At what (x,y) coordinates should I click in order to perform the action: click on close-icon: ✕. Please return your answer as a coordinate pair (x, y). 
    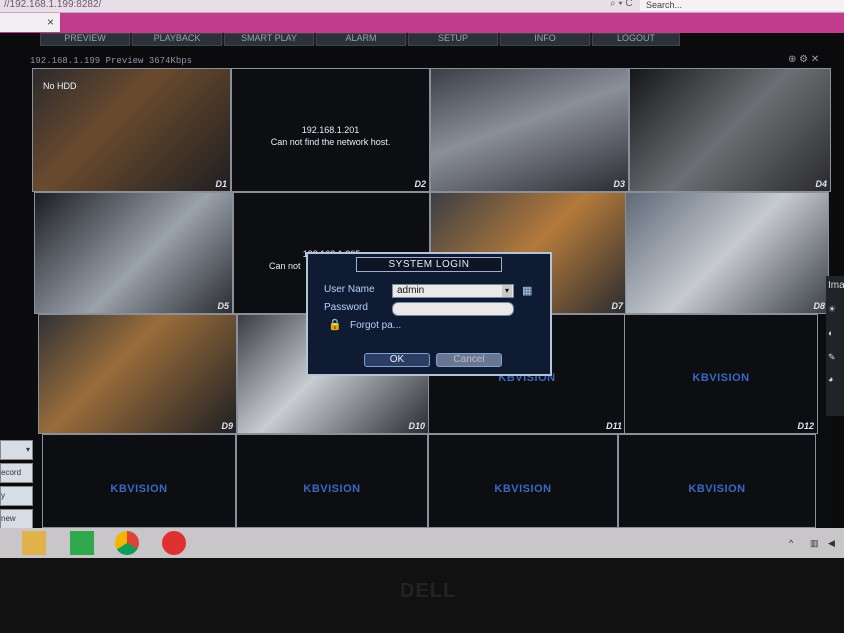
    Looking at the image, I should click on (815, 59).